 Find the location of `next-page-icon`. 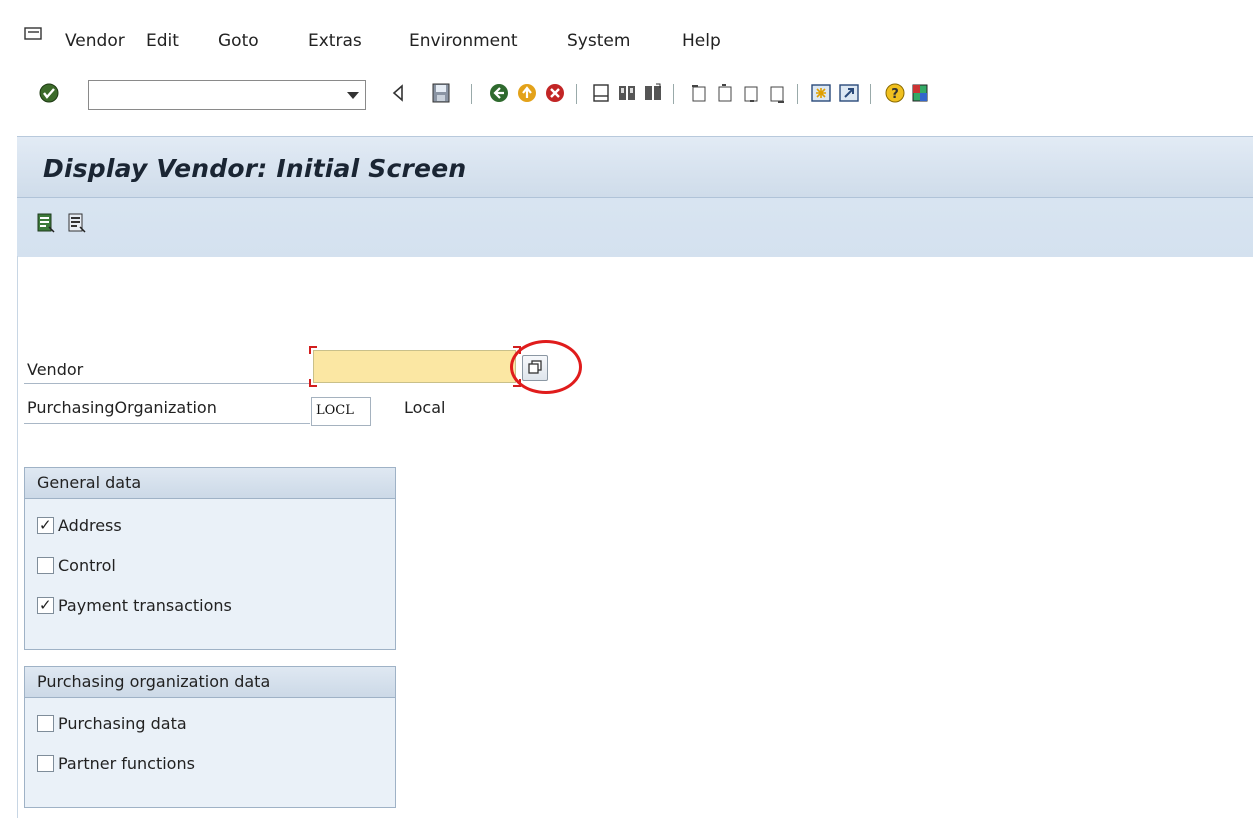

next-page-icon is located at coordinates (751, 93).